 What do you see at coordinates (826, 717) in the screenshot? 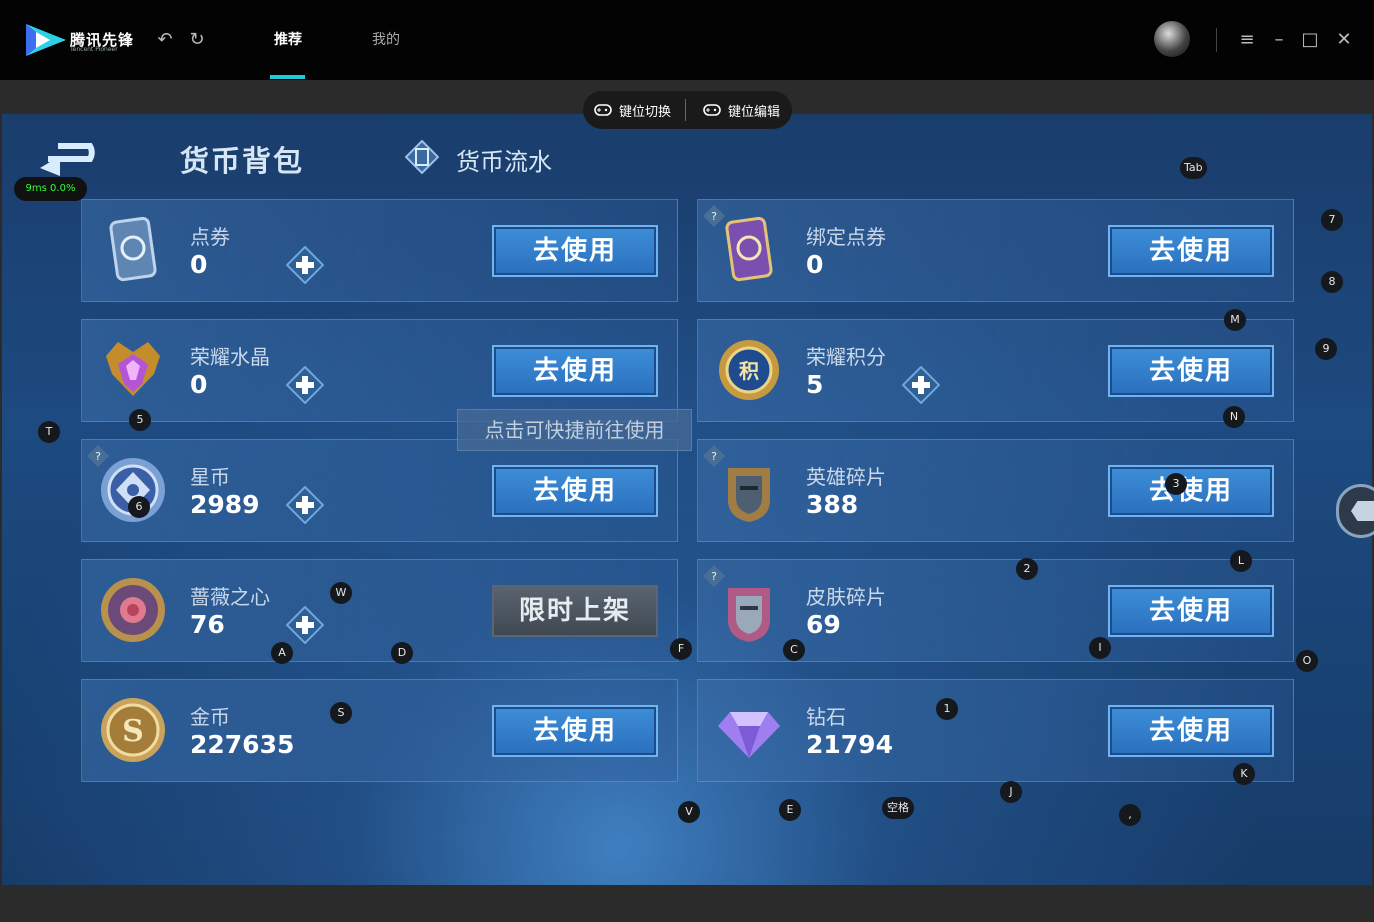
I see `currency-name: 钻石` at bounding box center [826, 717].